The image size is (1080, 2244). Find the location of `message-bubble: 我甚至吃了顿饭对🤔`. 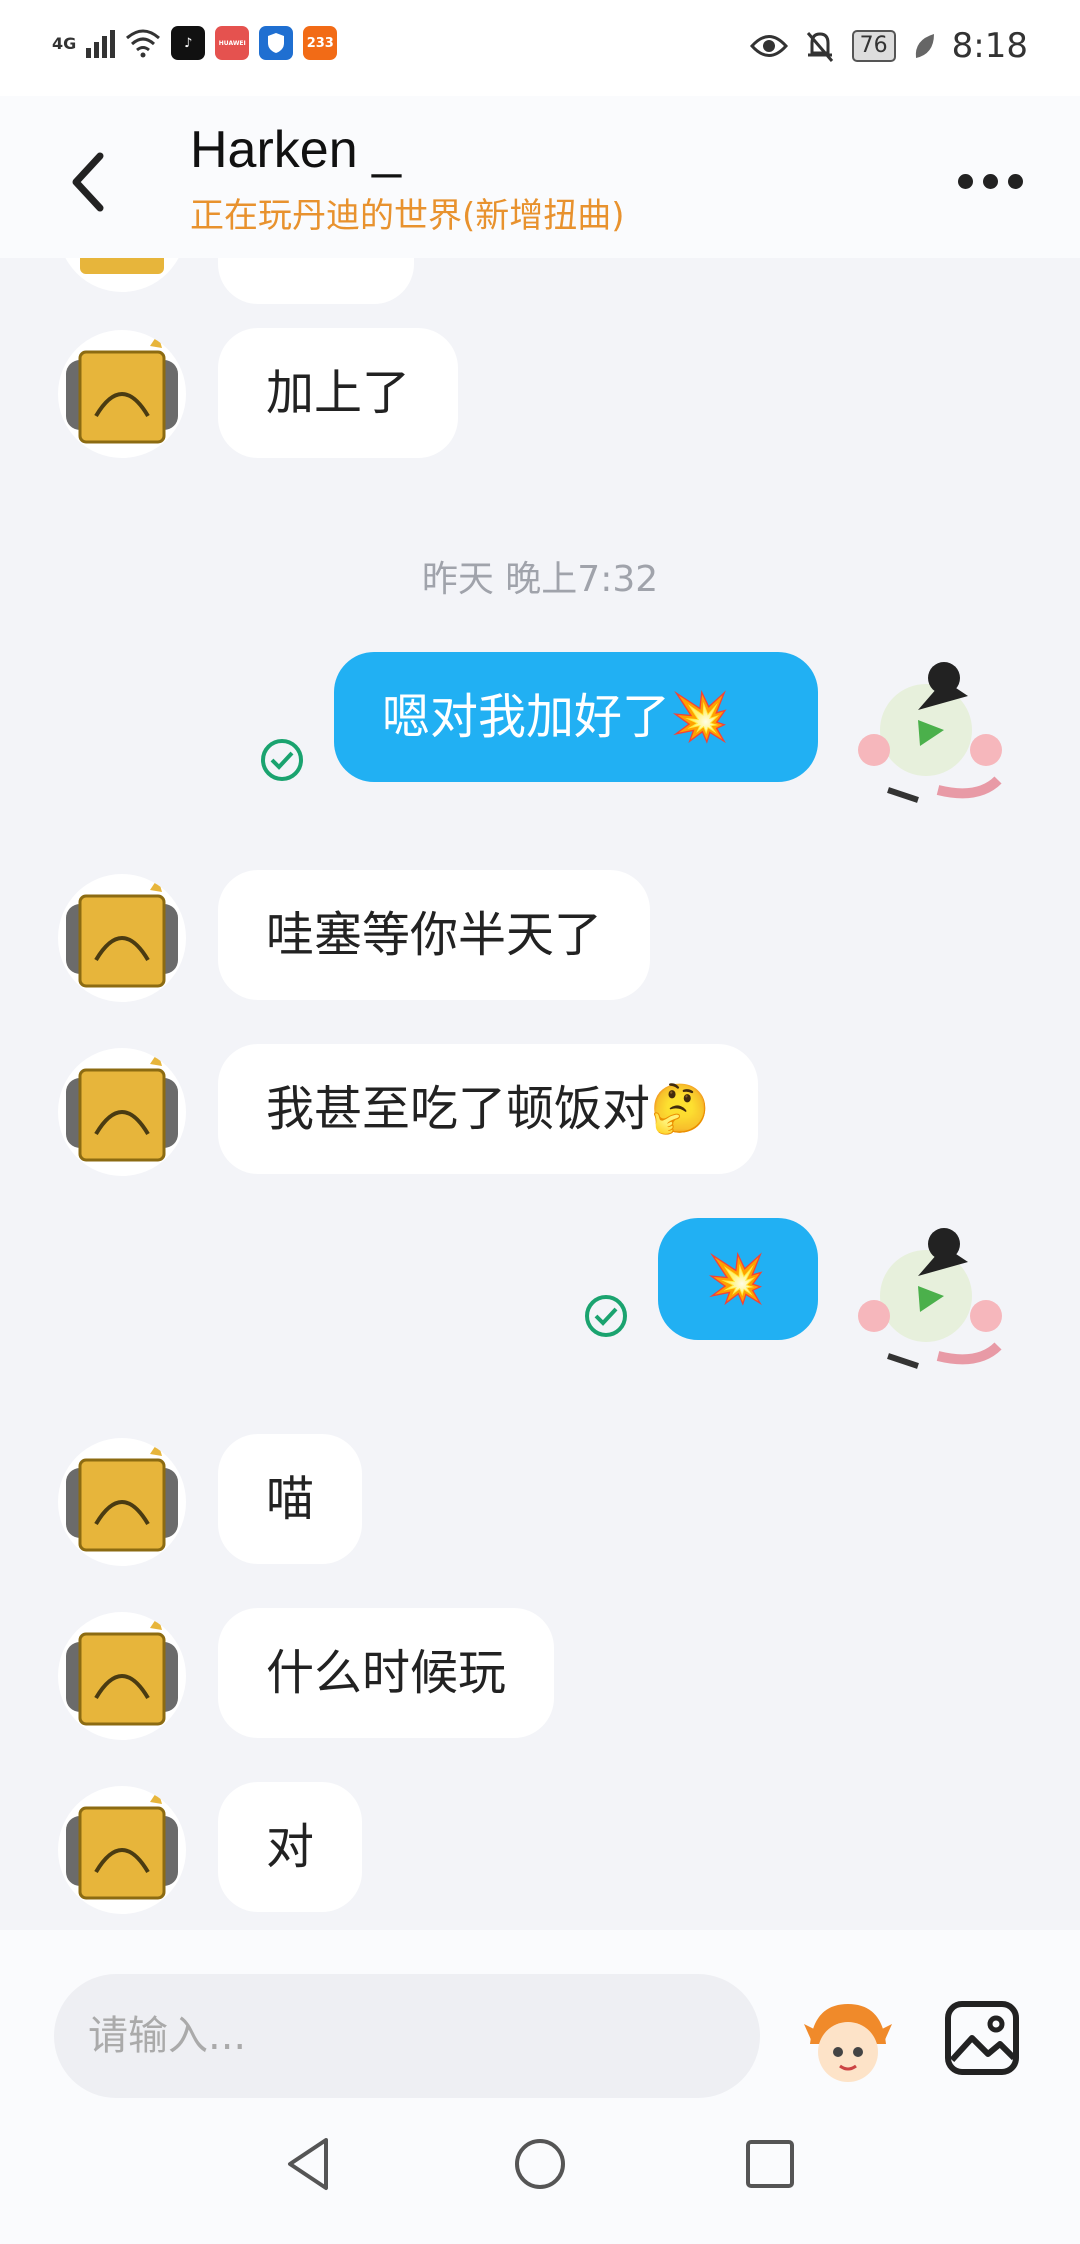

message-bubble: 我甚至吃了顿饭对🤔 is located at coordinates (488, 1109).